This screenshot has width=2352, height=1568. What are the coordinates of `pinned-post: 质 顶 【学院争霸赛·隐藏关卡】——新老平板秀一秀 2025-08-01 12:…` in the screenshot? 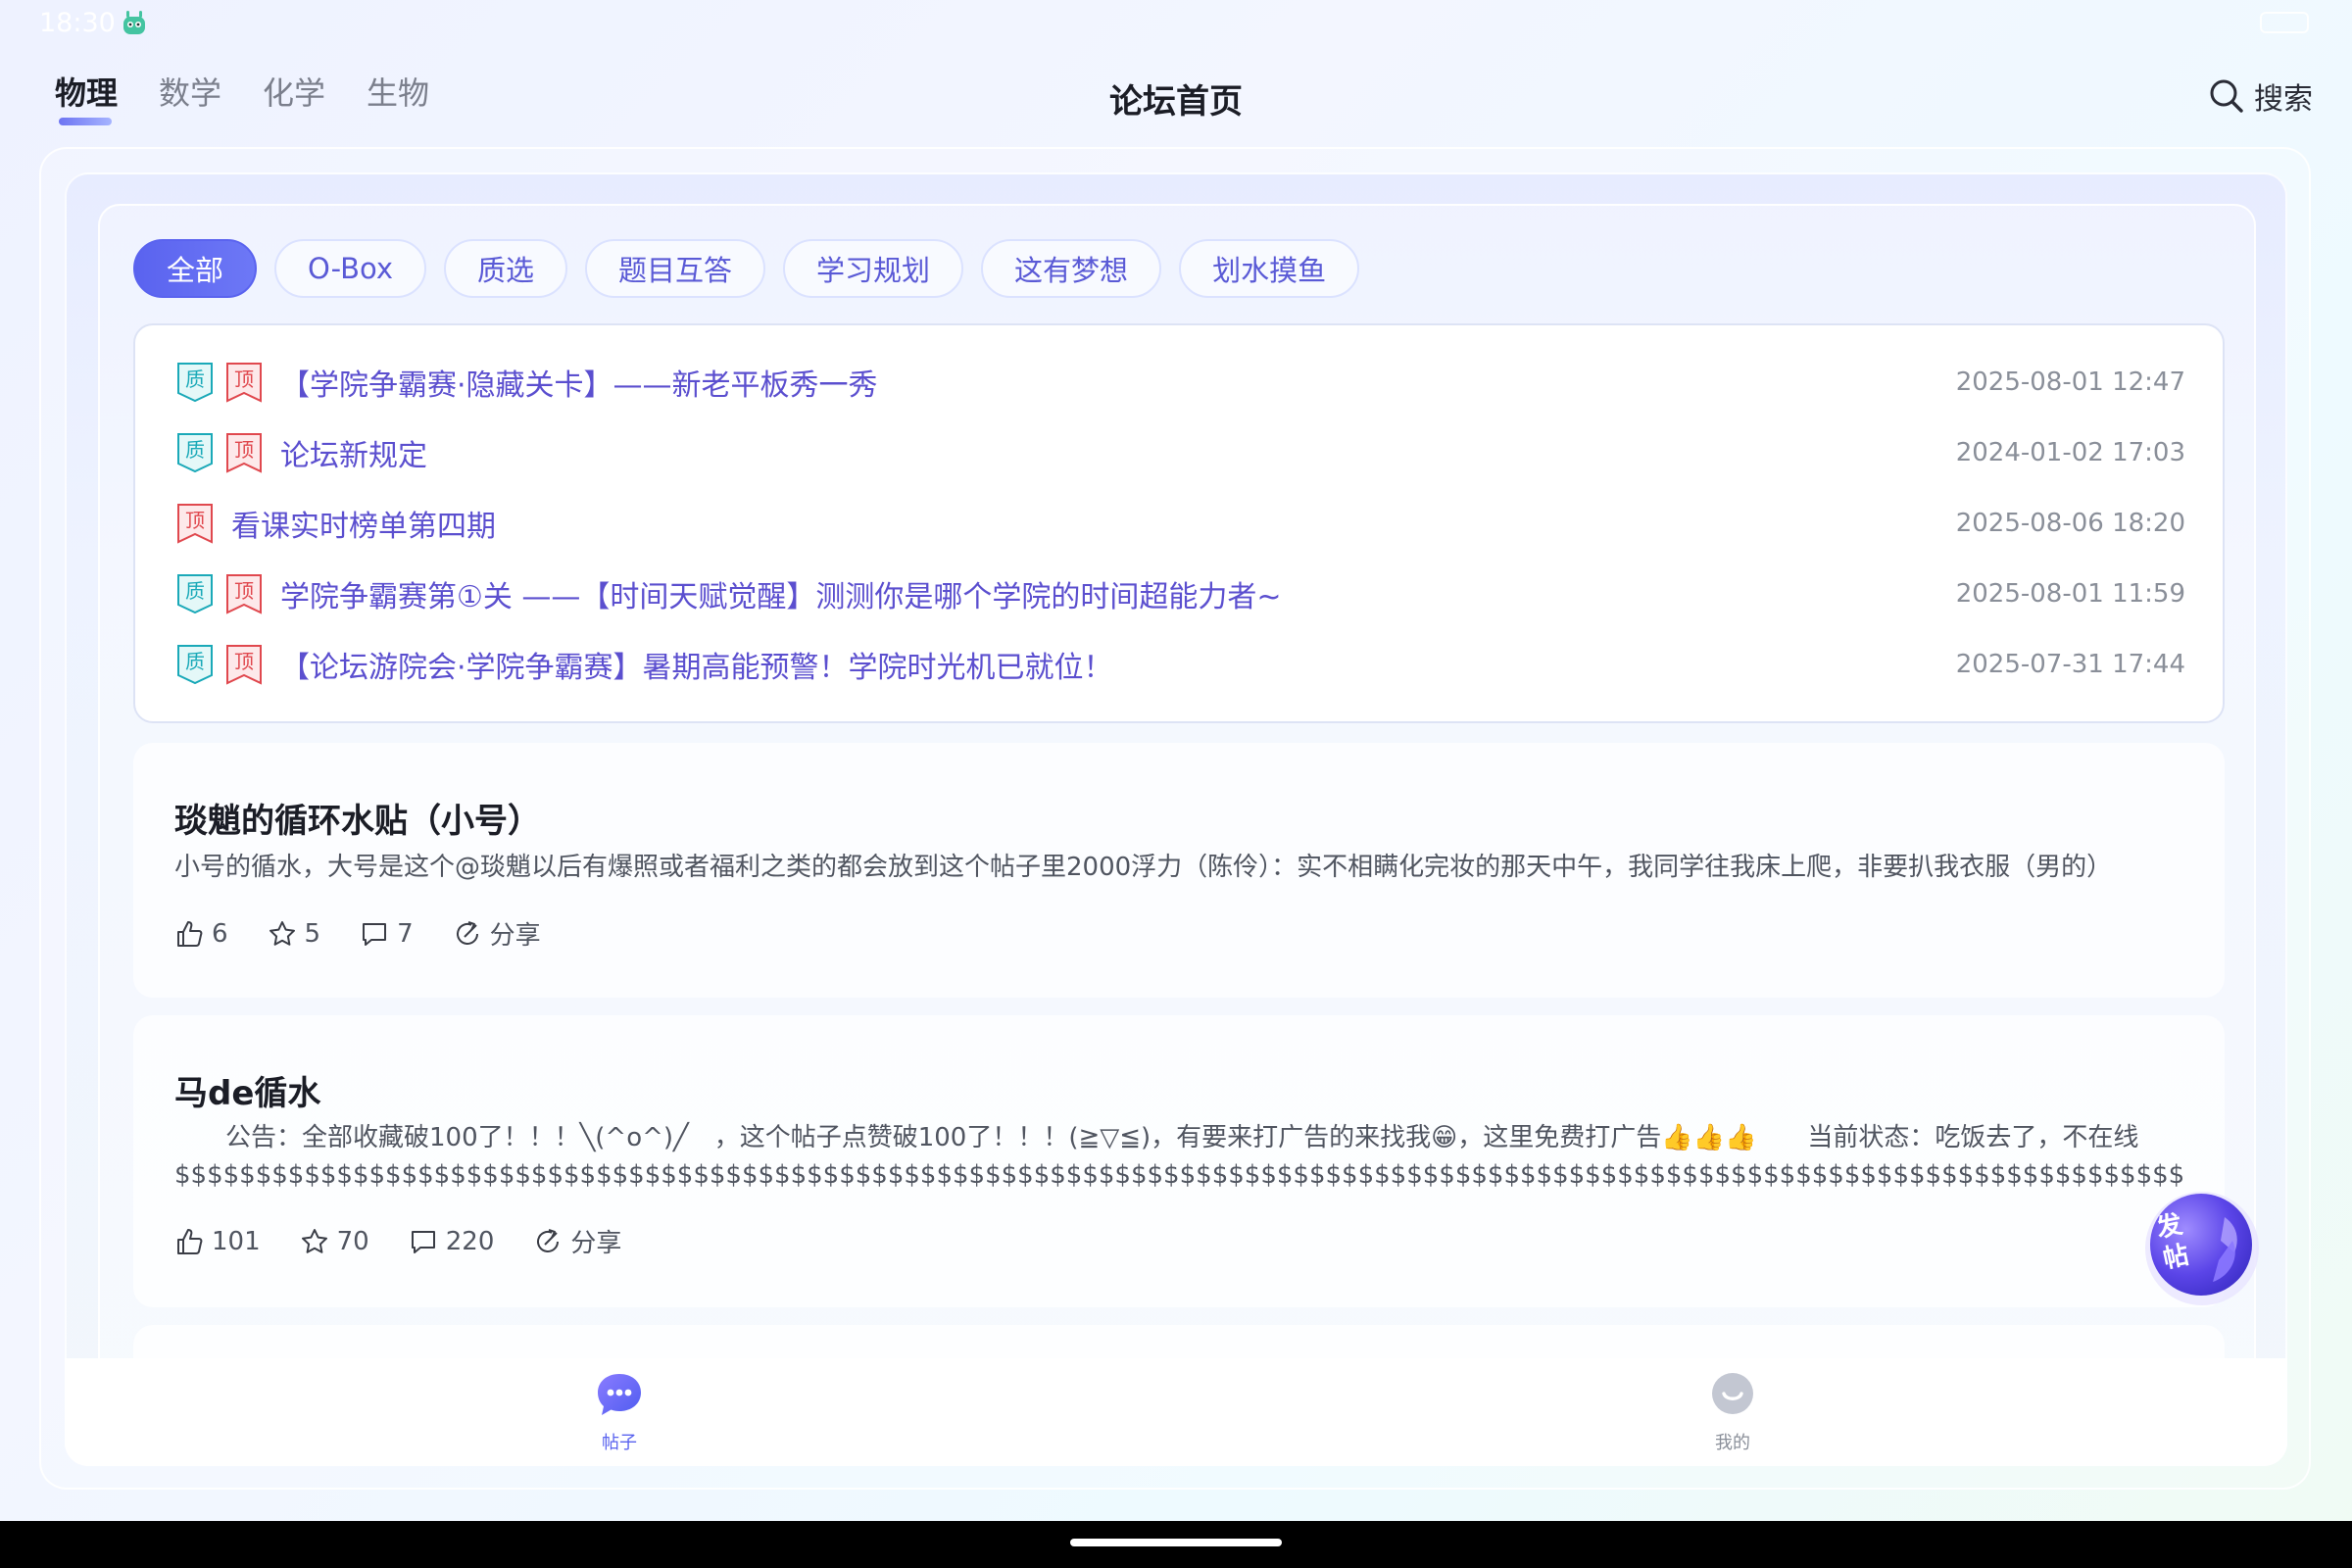 It's located at (1180, 382).